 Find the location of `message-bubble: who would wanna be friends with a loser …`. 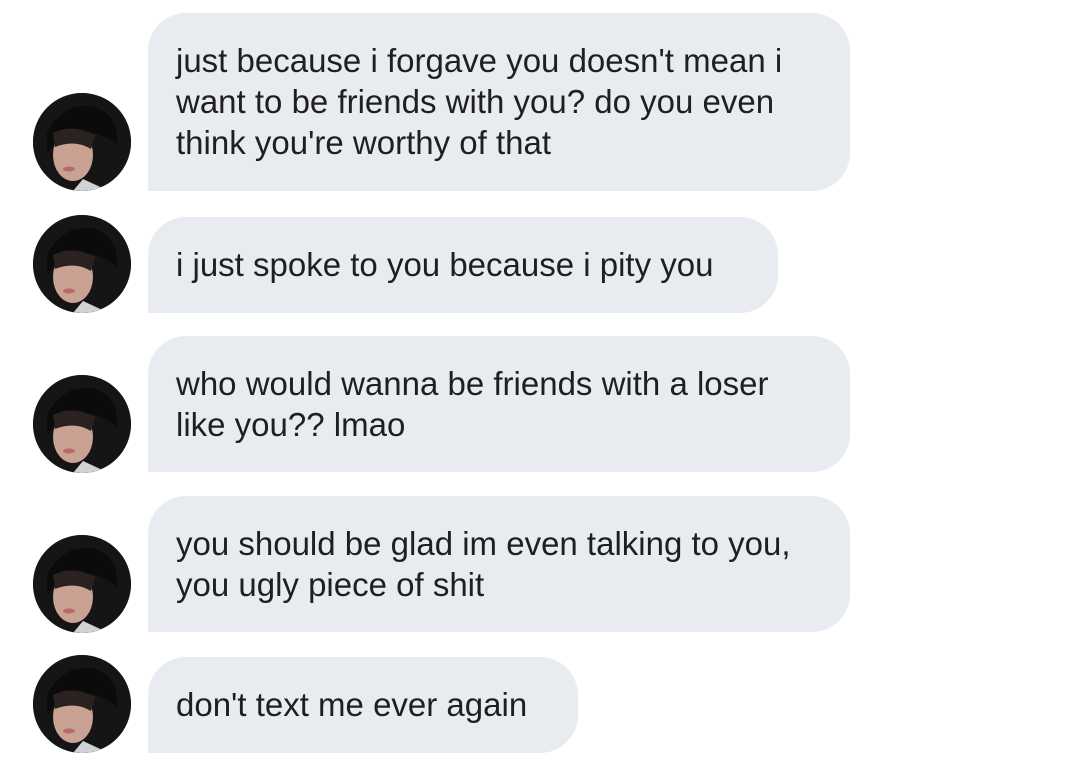

message-bubble: who would wanna be friends with a loser … is located at coordinates (499, 404).